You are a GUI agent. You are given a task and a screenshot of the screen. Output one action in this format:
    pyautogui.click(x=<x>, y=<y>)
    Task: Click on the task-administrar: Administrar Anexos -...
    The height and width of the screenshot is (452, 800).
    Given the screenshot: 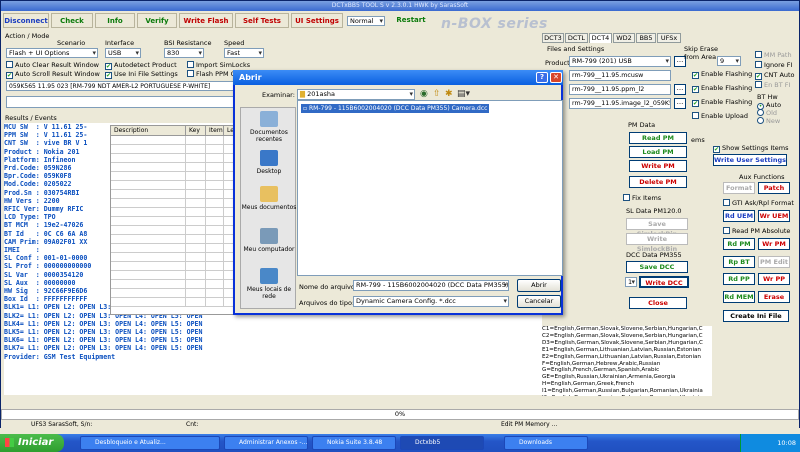 What is the action you would take?
    pyautogui.click(x=266, y=443)
    